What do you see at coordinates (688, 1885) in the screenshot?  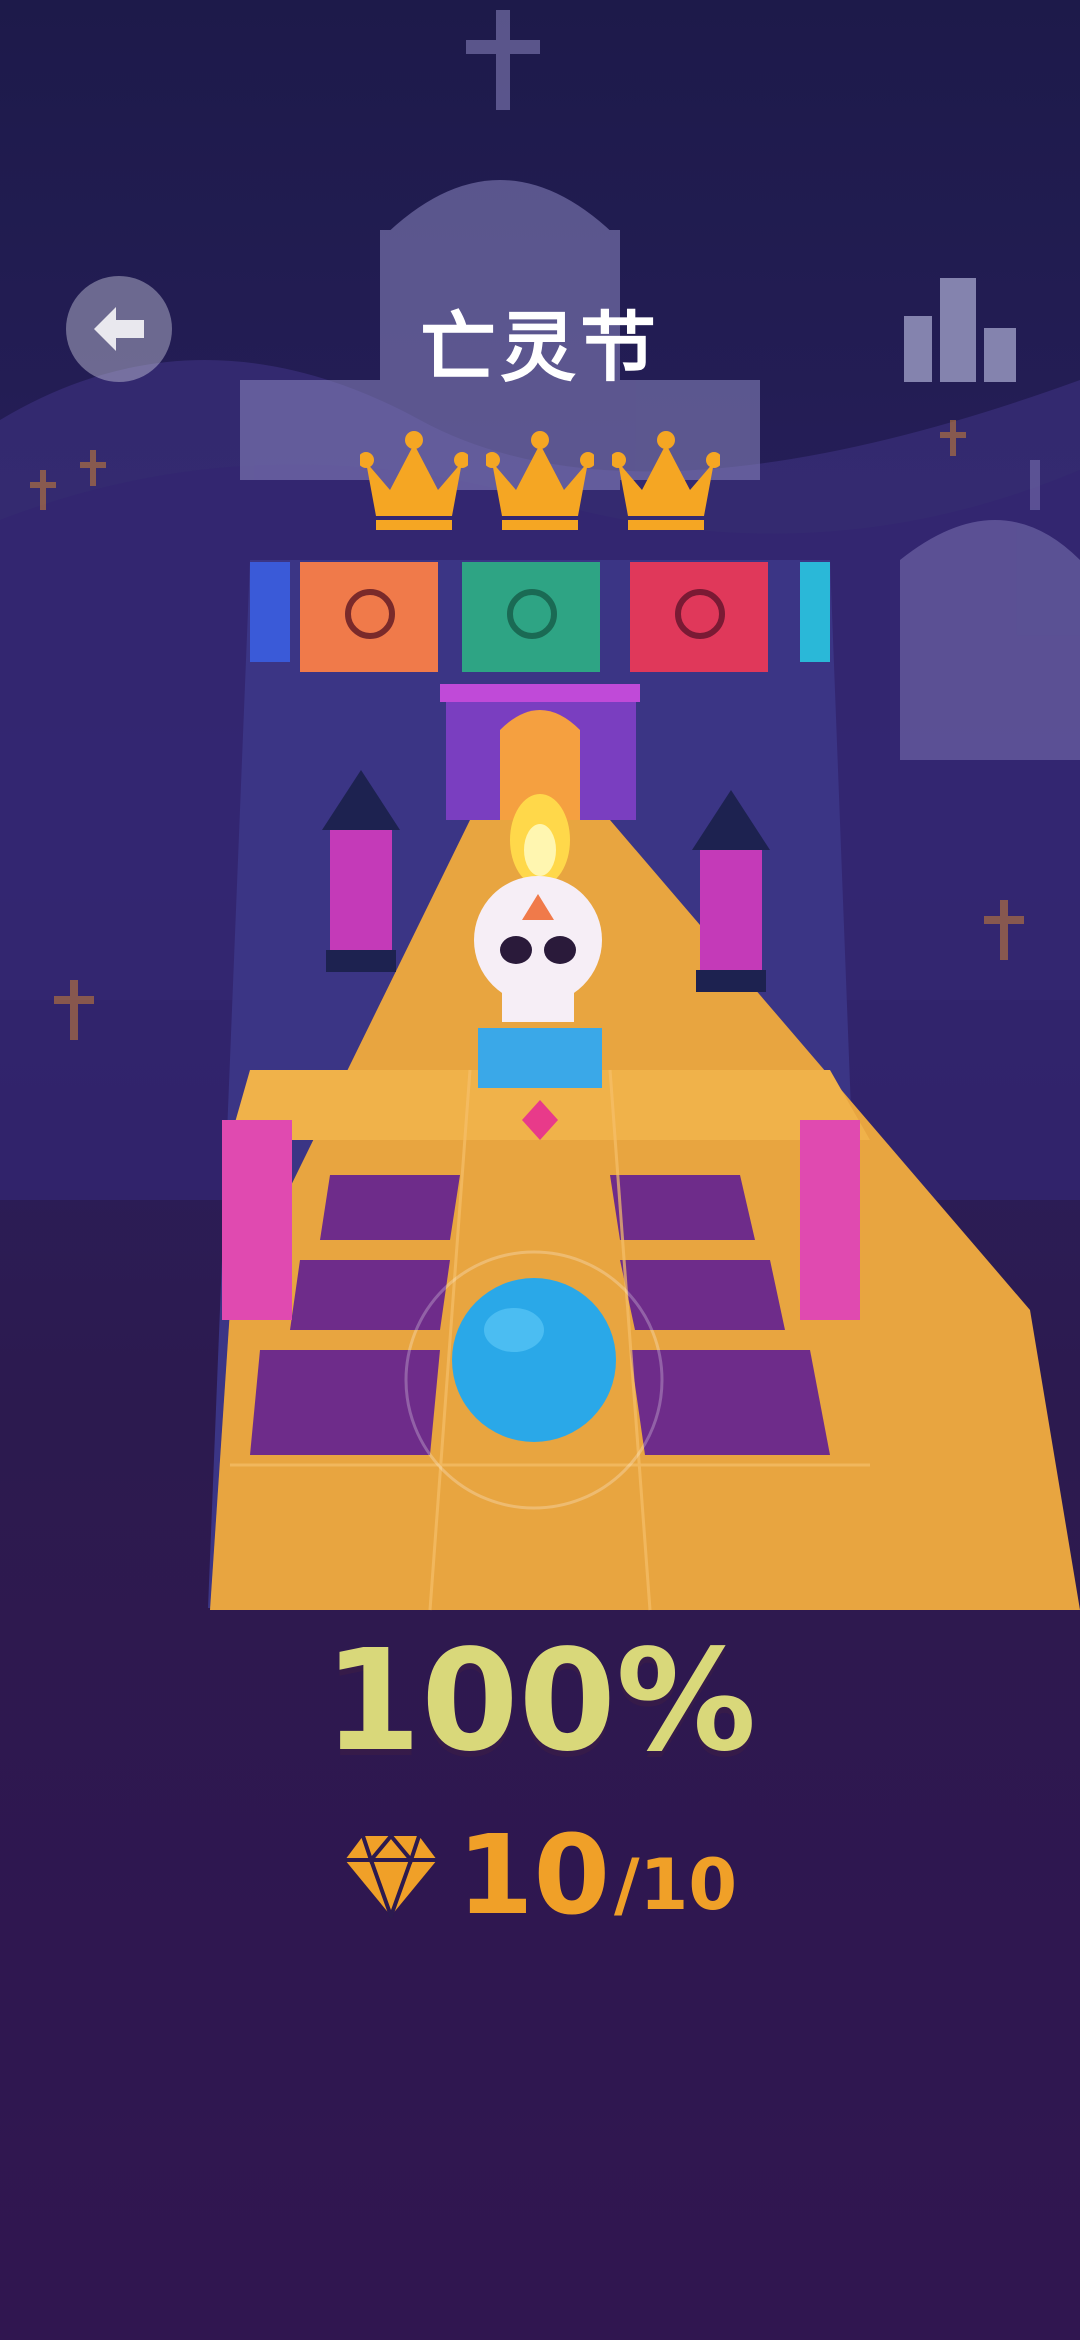 I see `gems-total: 10` at bounding box center [688, 1885].